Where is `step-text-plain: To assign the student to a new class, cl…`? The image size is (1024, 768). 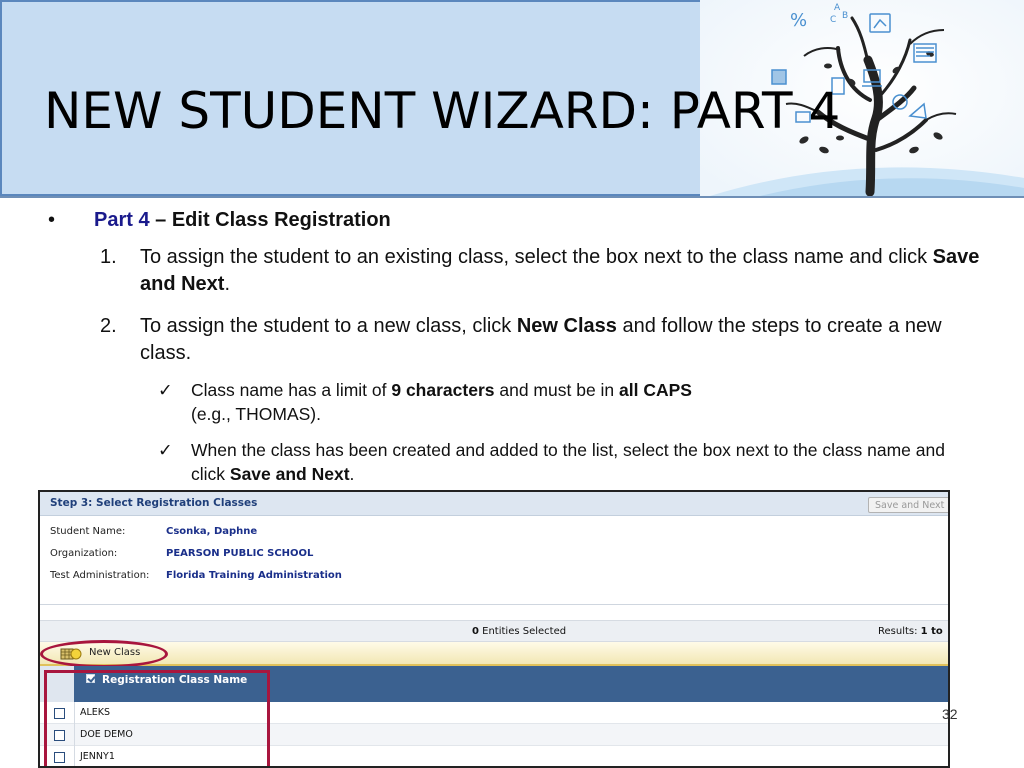 step-text-plain: To assign the student to a new class, cl… is located at coordinates (328, 326).